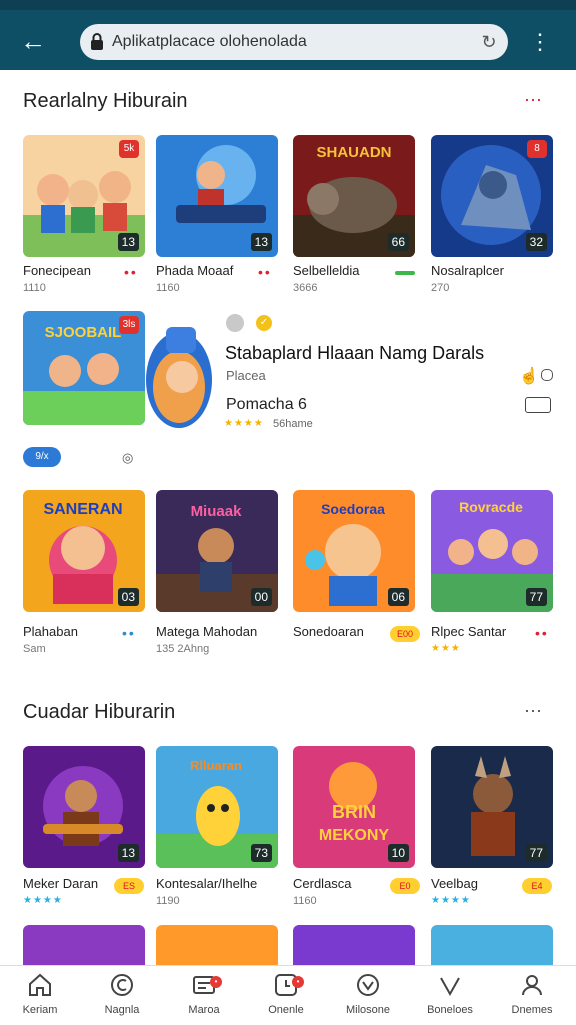 Image resolution: width=576 pixels, height=1025 pixels. I want to click on back-arrow-icon: ←, so click(33, 41).